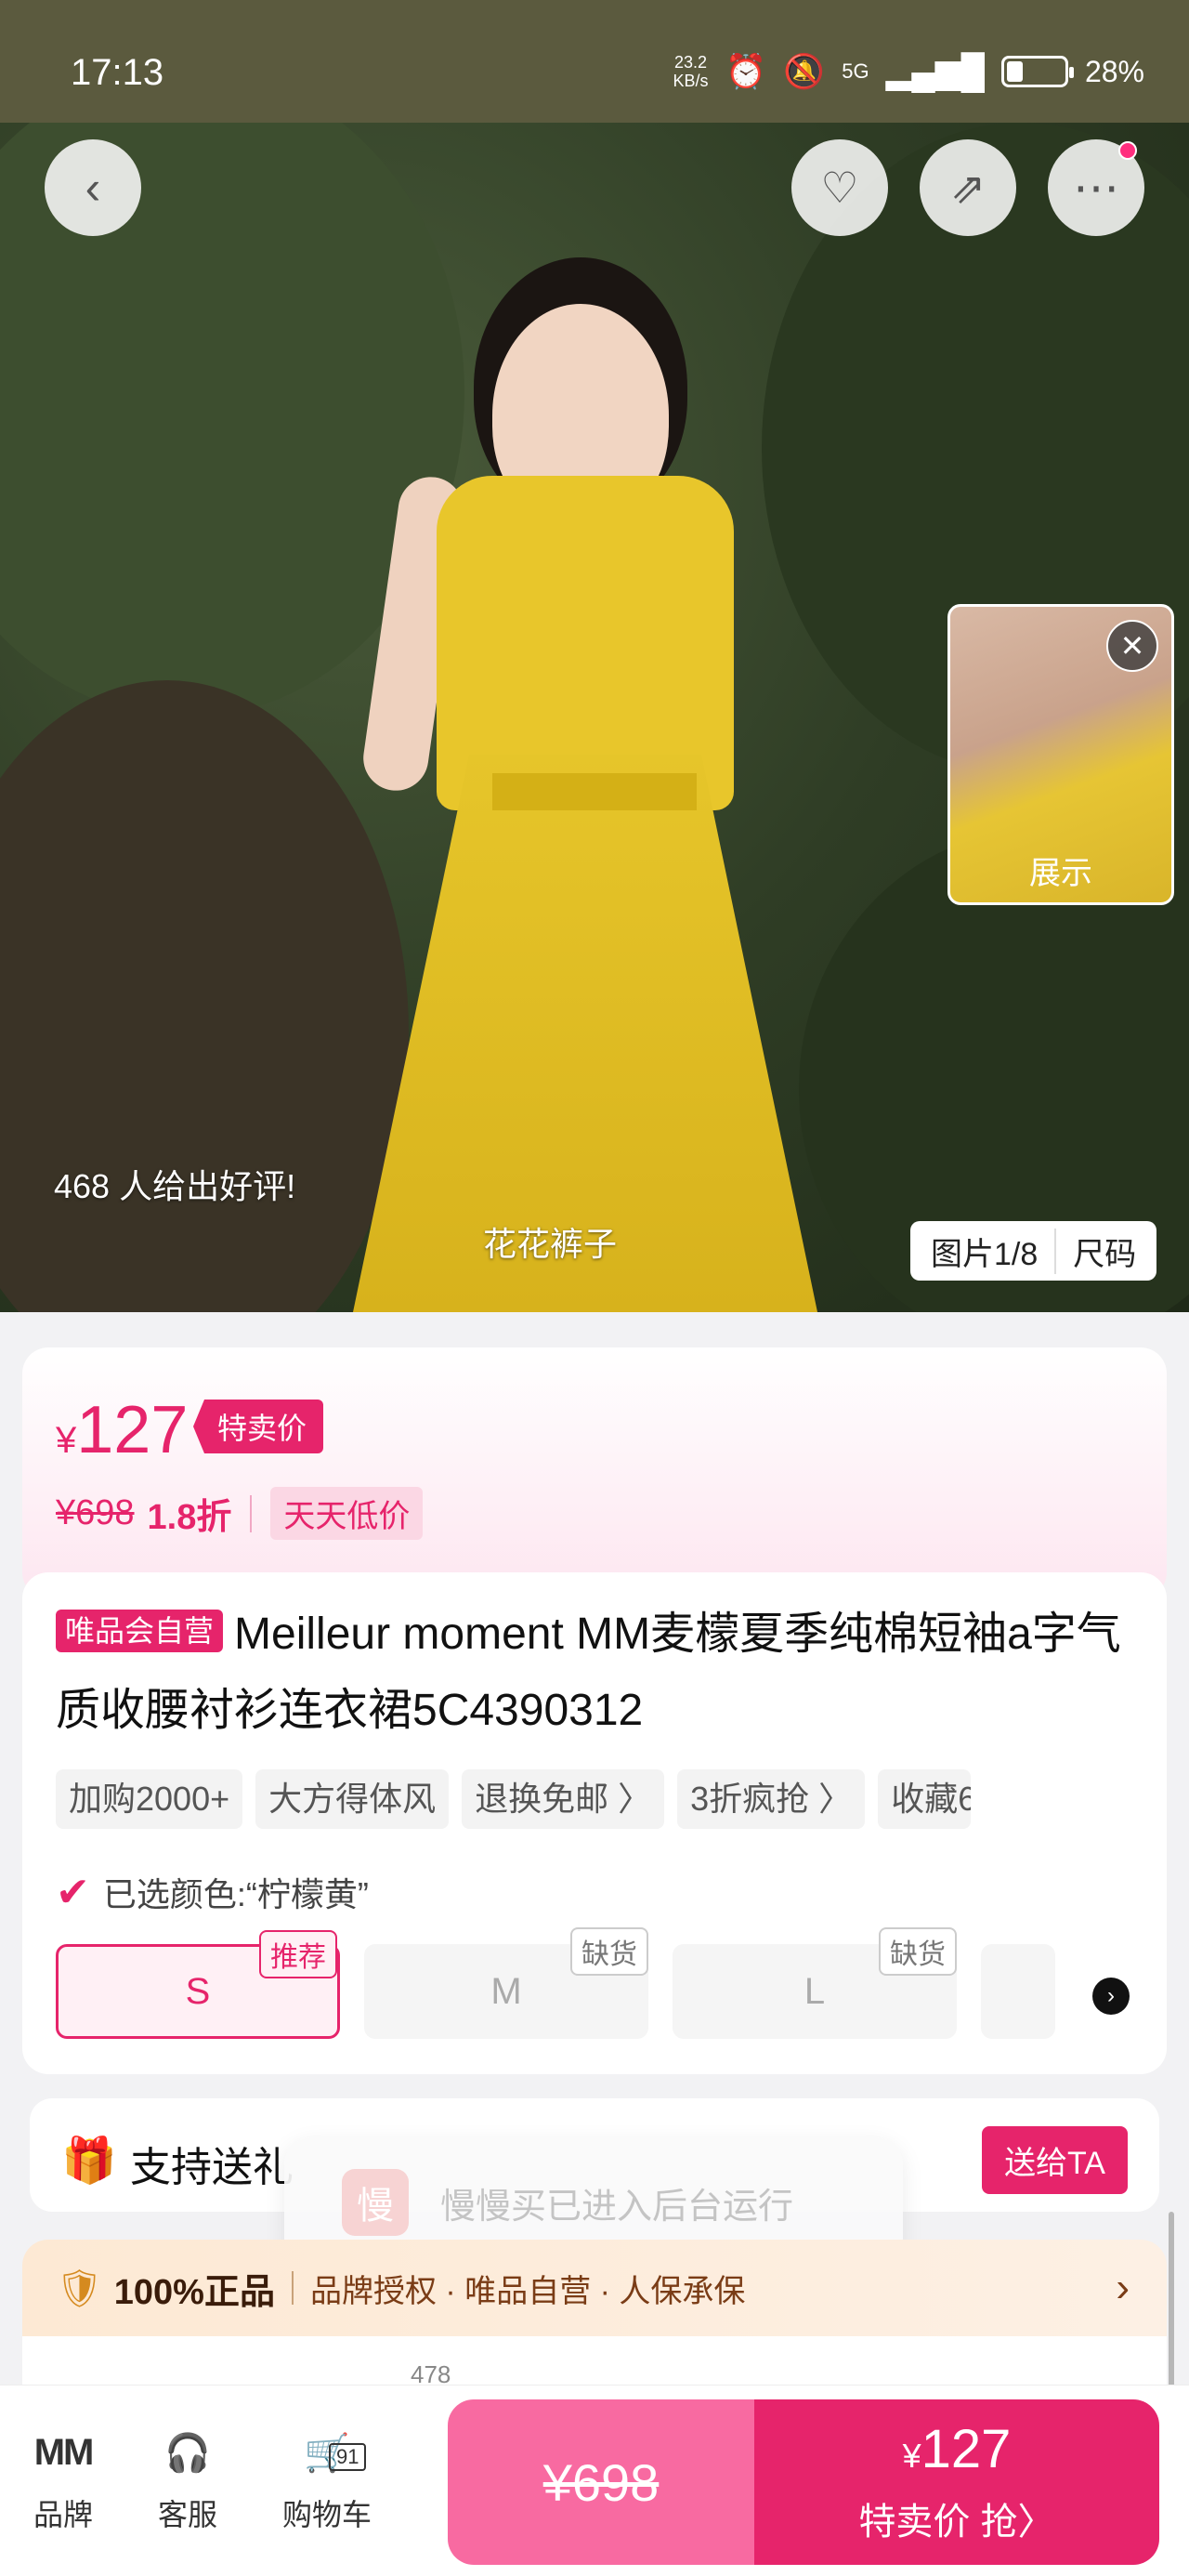 Image resolution: width=1189 pixels, height=2576 pixels. I want to click on daily-low-tag: 天天低价, so click(347, 1513).